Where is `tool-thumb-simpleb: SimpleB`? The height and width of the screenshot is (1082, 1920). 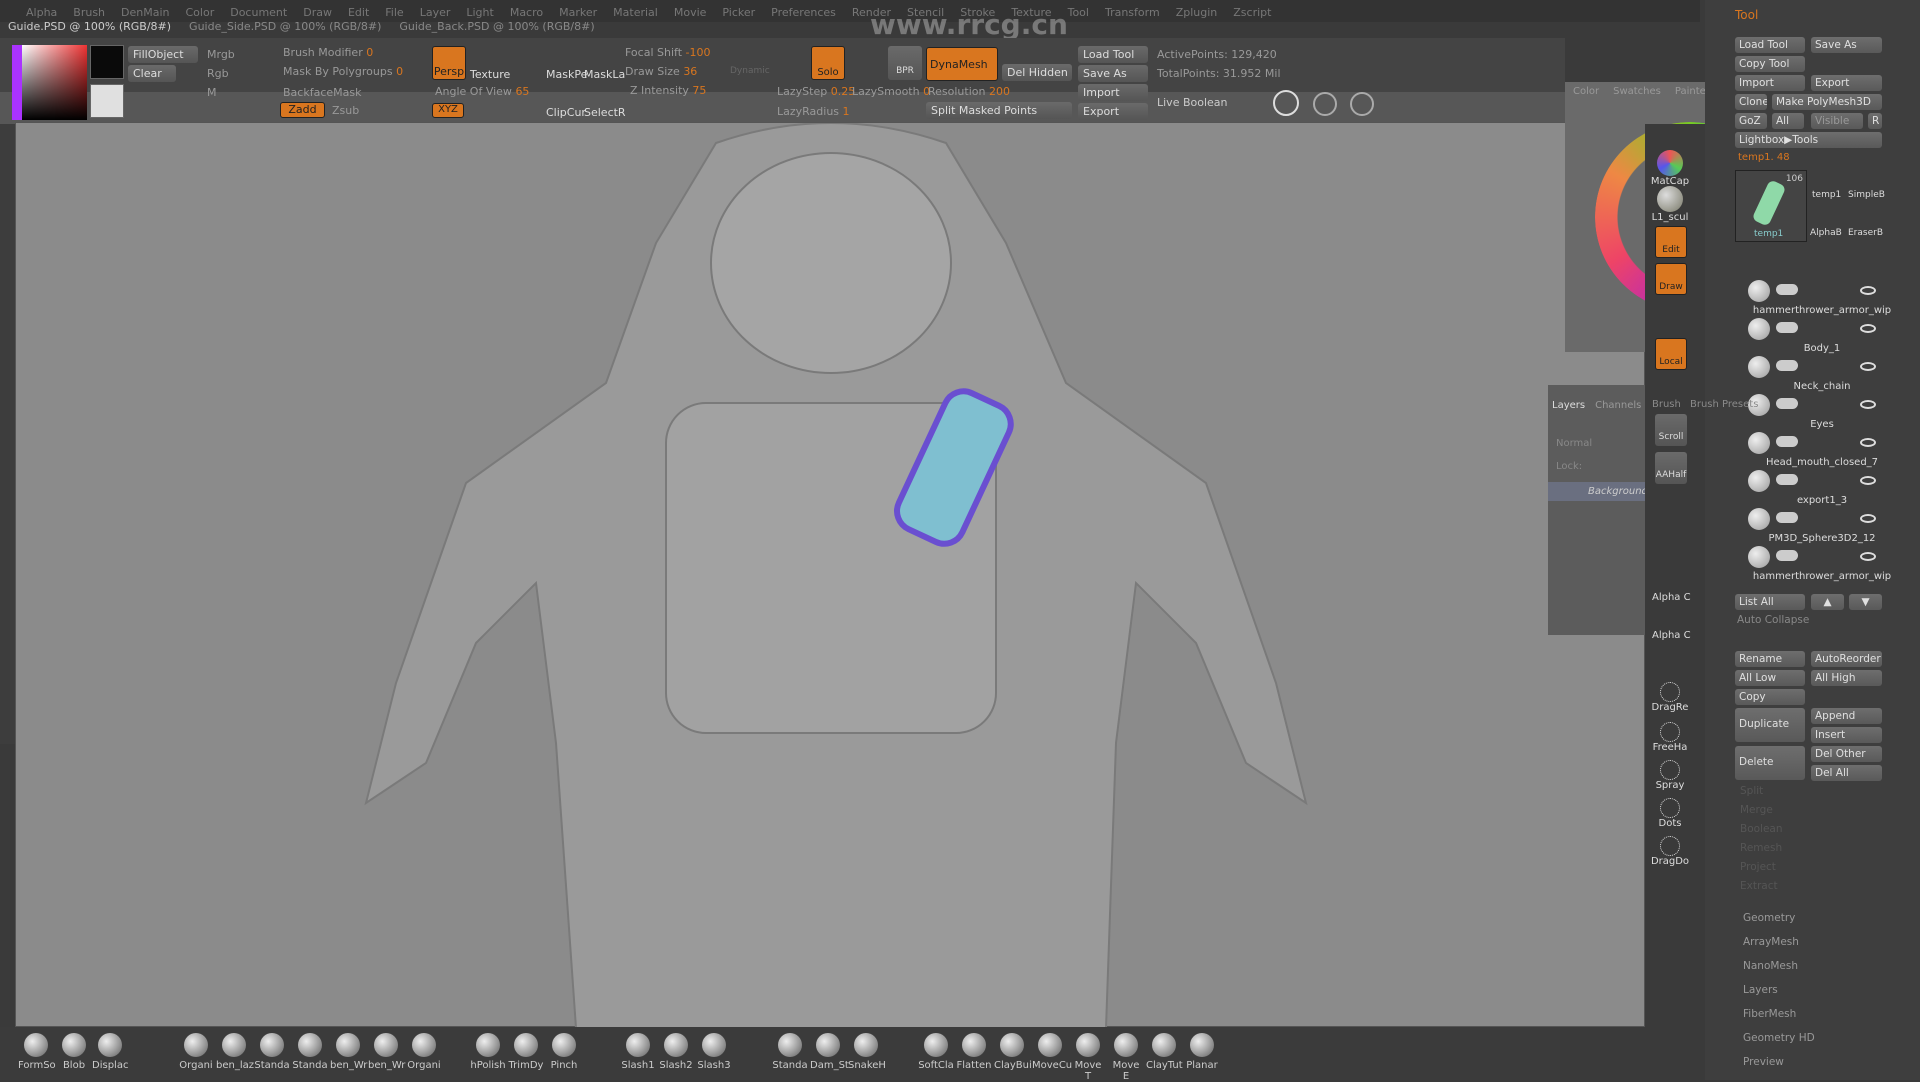
tool-thumb-simpleb: SimpleB is located at coordinates (1866, 195).